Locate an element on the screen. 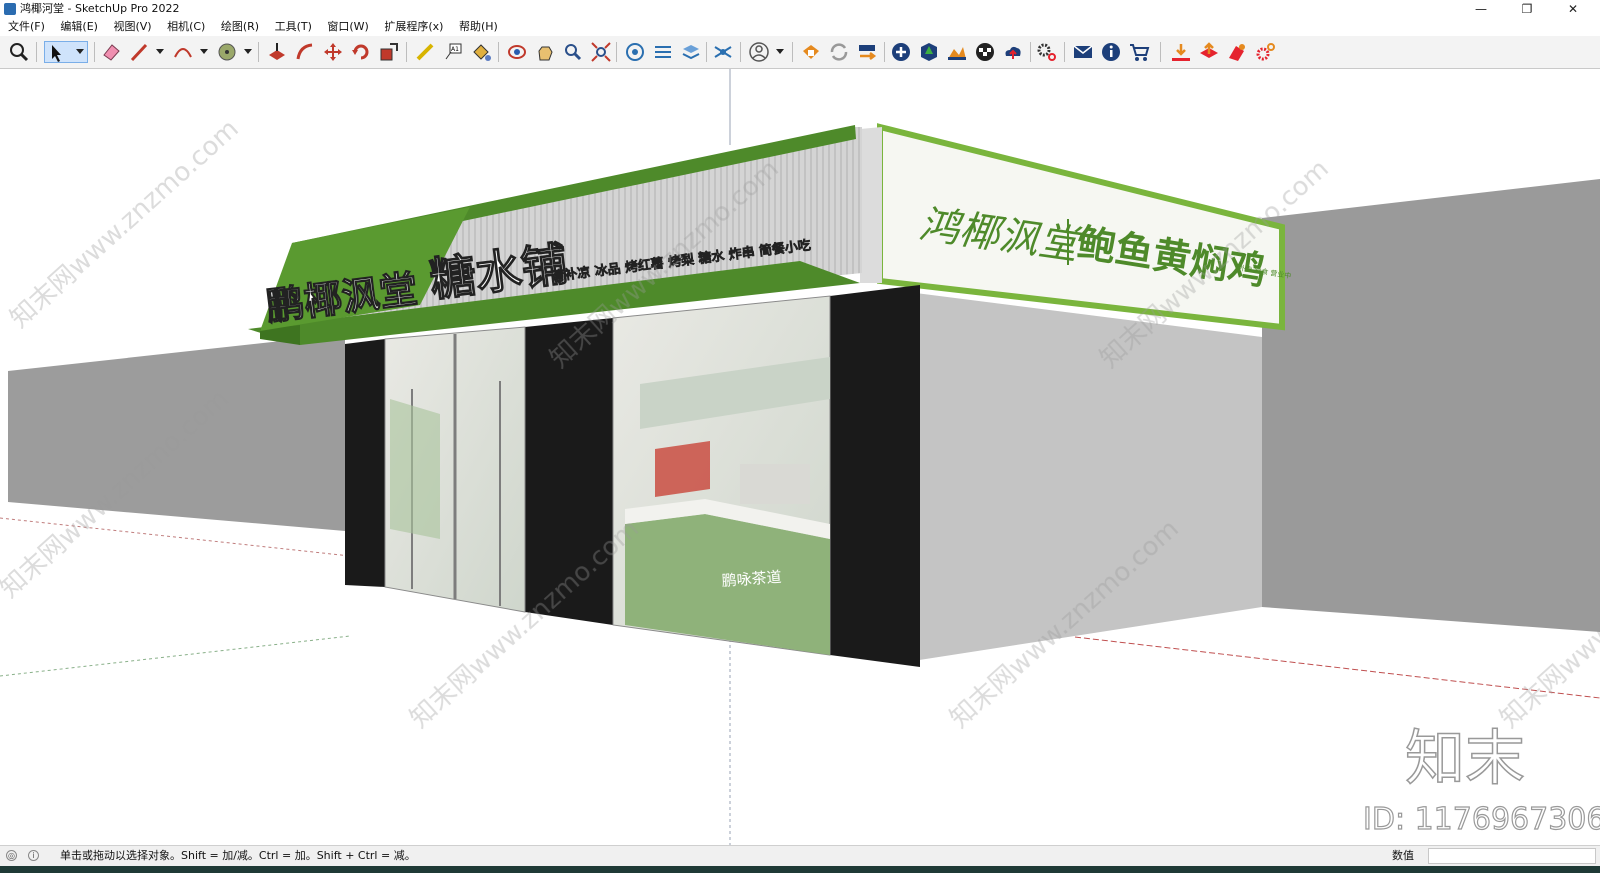  refresh-icon is located at coordinates (839, 52).